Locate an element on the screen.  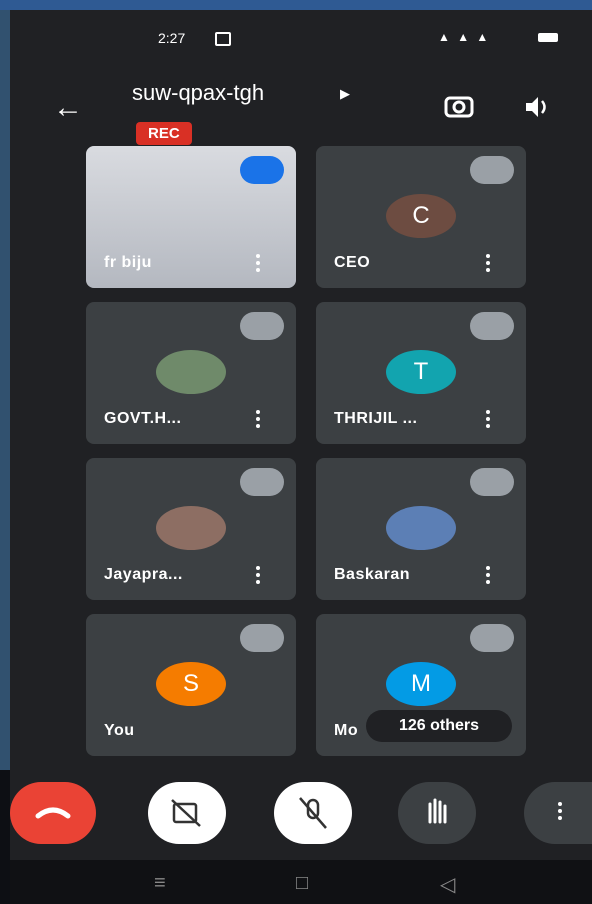
raise-hand-button is located at coordinates (437, 813).